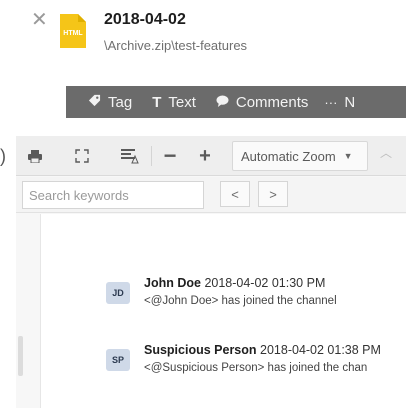 The image size is (406, 408). Describe the element at coordinates (113, 195) in the screenshot. I see `search-input` at that location.